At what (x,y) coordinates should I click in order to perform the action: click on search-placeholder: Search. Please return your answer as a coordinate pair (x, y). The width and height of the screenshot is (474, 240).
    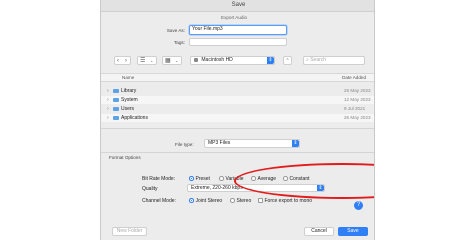
    Looking at the image, I should click on (318, 60).